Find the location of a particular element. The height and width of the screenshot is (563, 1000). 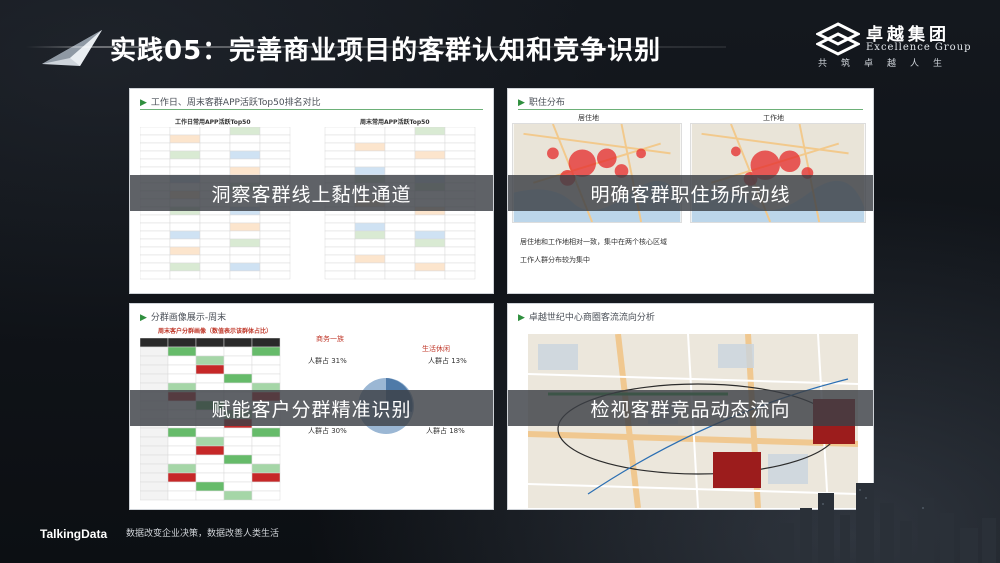

overlay-caption: 明确客群职住场所动线 is located at coordinates (690, 193).